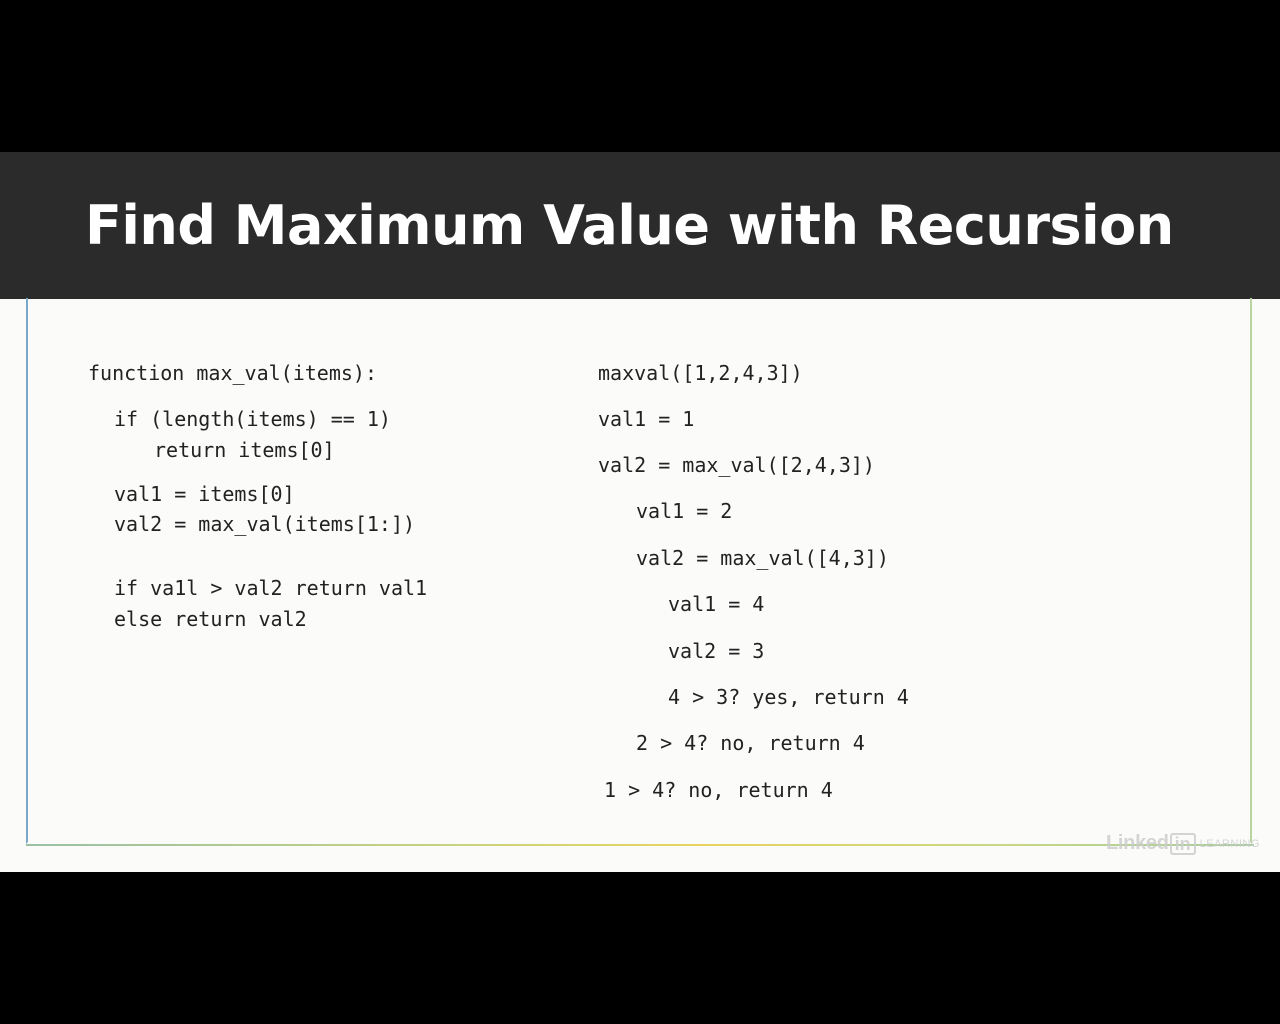 Image resolution: width=1280 pixels, height=1024 pixels. I want to click on pseudocode-val1-assignment: val1 = items[0], so click(204, 494).